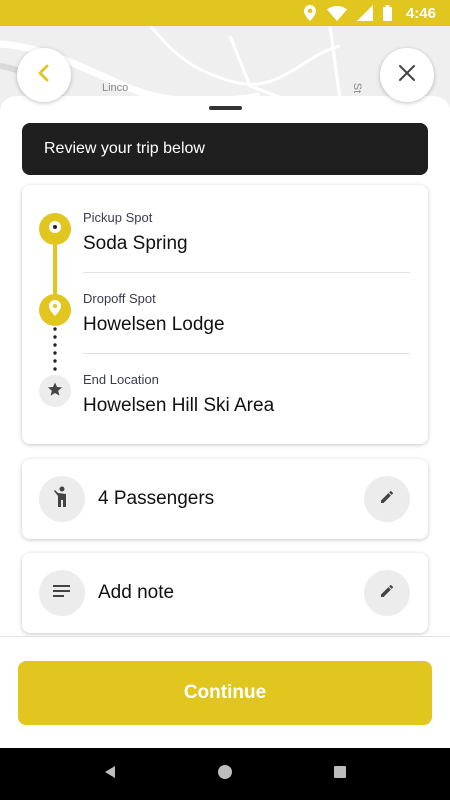  I want to click on note-card: Add note, so click(225, 593).